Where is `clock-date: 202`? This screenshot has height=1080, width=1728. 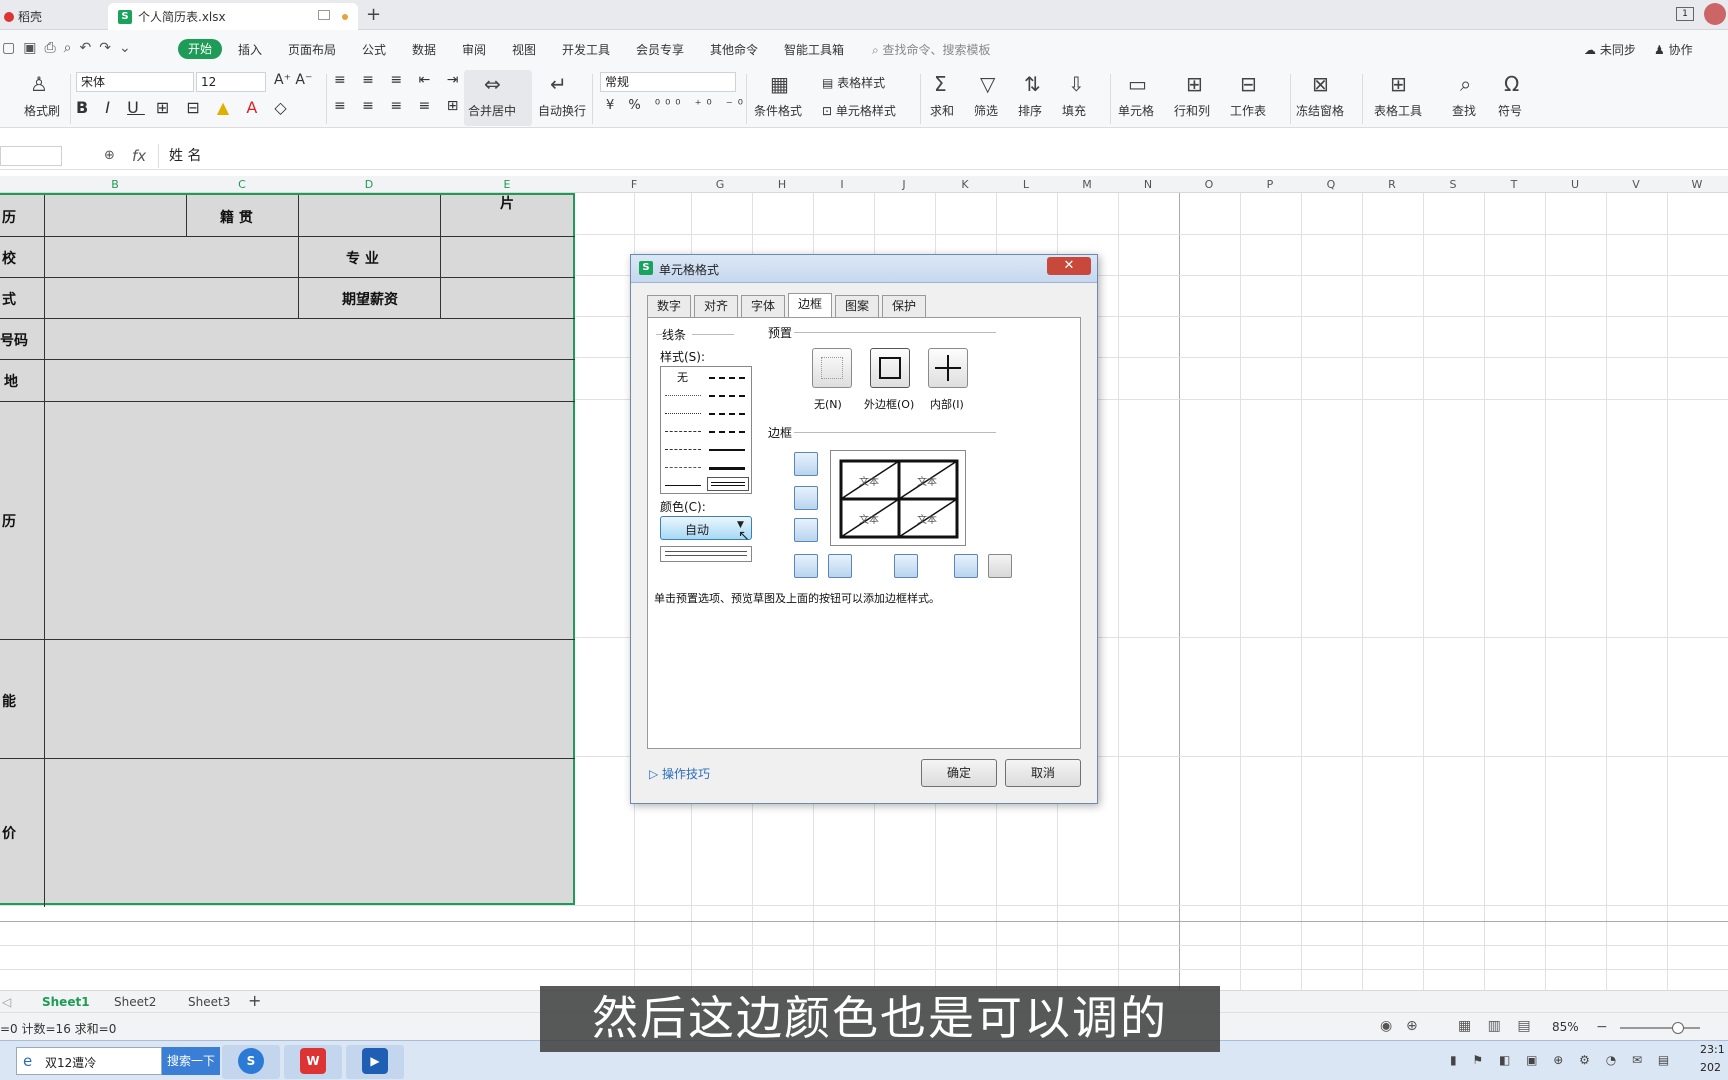 clock-date: 202 is located at coordinates (1710, 1067).